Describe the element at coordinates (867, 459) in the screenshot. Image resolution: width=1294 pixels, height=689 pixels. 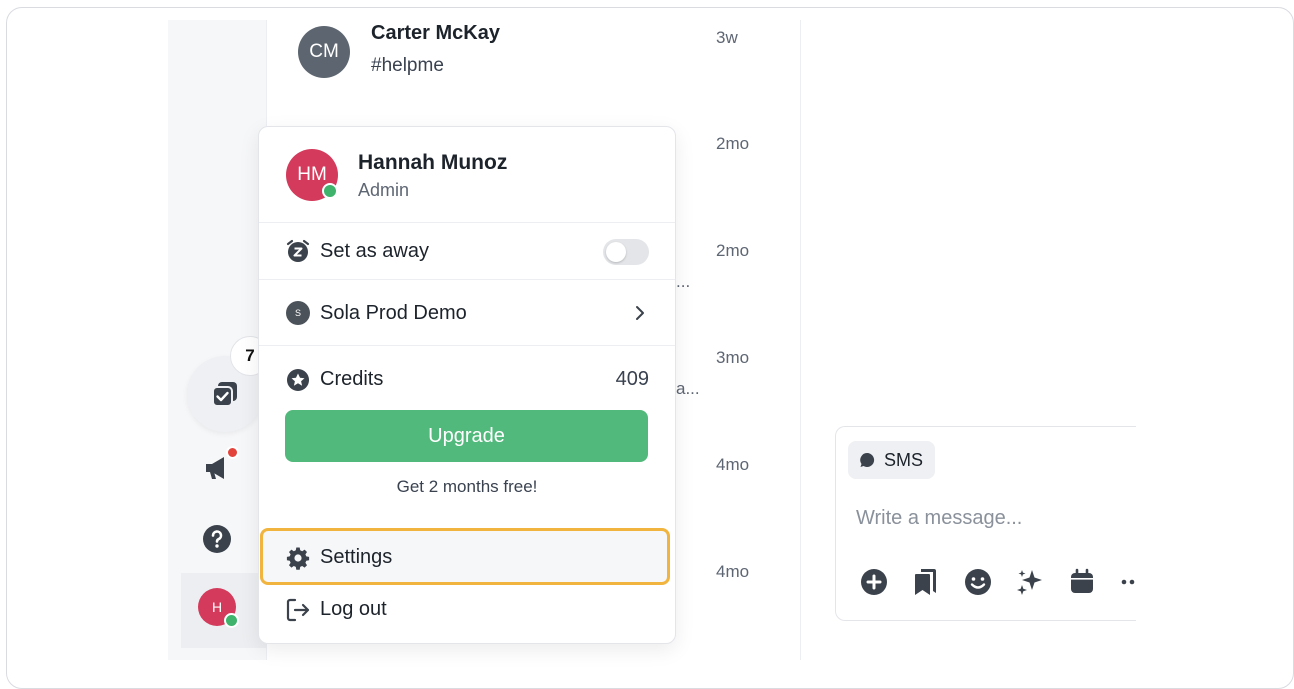
I see `chat-bubble-icon` at that location.